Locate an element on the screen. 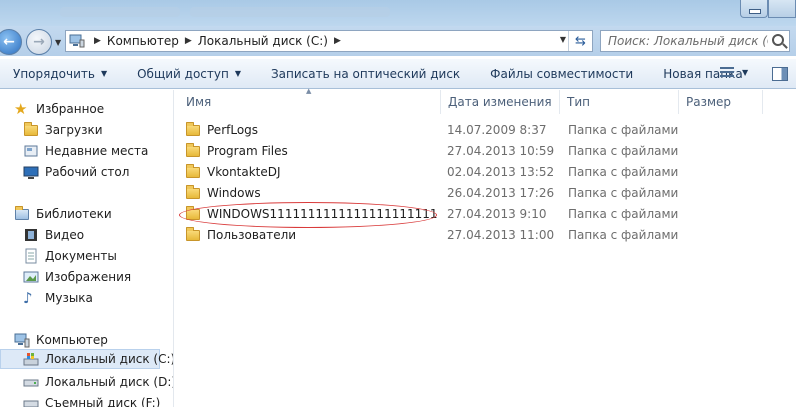  file-name: Пользователи is located at coordinates (252, 235).